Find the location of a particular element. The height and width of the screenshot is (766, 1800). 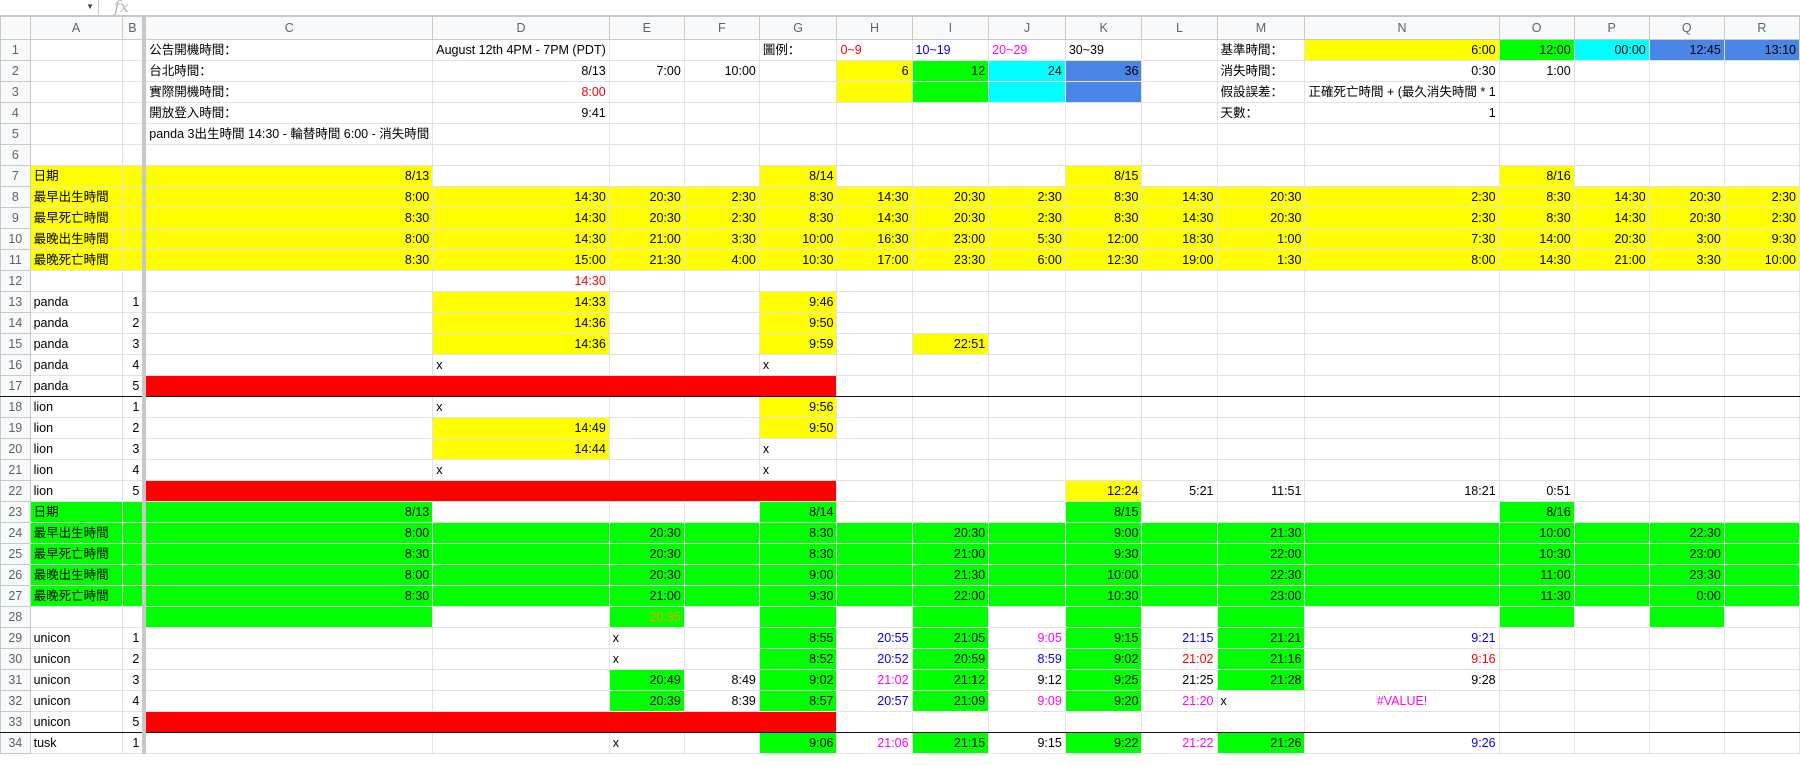

cell: 8:49 is located at coordinates (721, 680).